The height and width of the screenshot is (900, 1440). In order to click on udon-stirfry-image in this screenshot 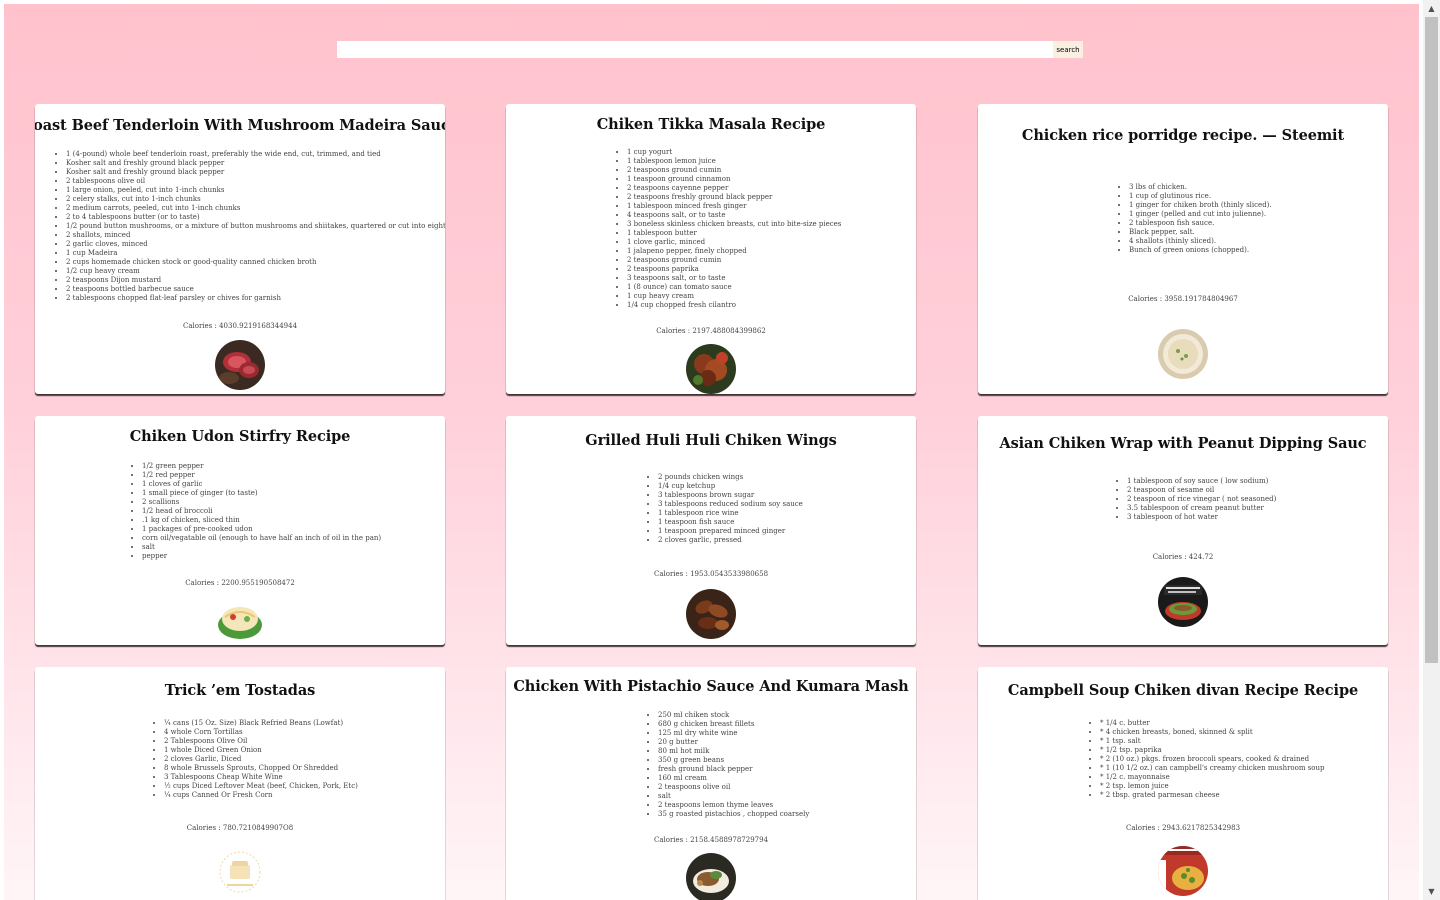, I will do `click(240, 620)`.